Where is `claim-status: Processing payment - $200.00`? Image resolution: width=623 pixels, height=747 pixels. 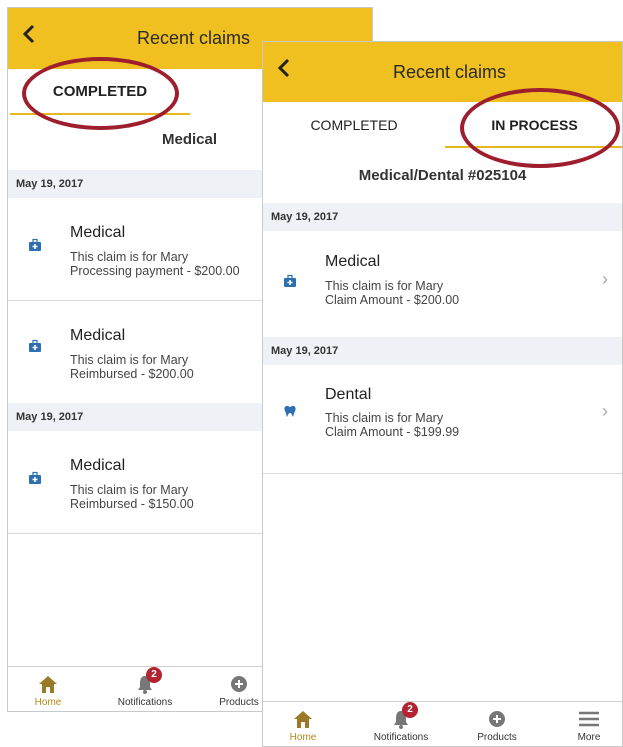
claim-status: Processing payment - $200.00 is located at coordinates (155, 271).